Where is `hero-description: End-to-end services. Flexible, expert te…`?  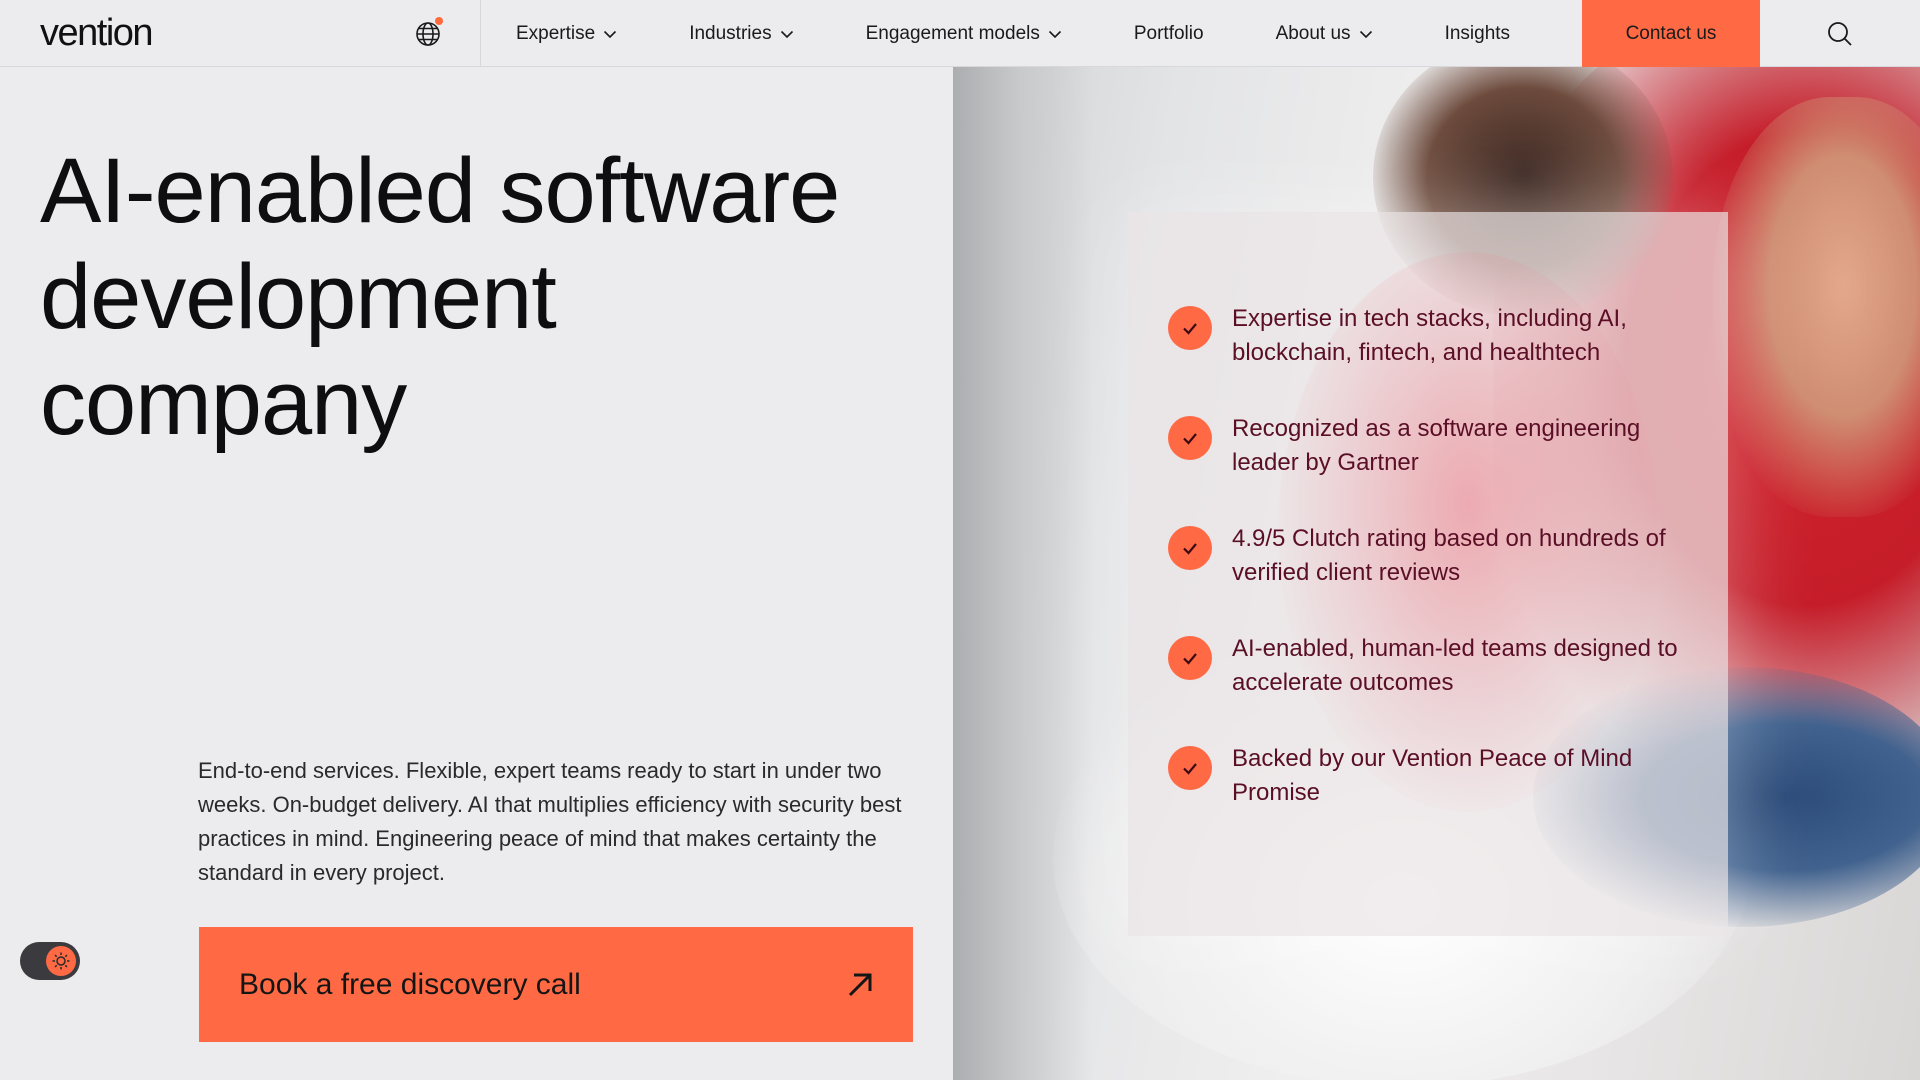 hero-description: End-to-end services. Flexible, expert te… is located at coordinates (550, 821).